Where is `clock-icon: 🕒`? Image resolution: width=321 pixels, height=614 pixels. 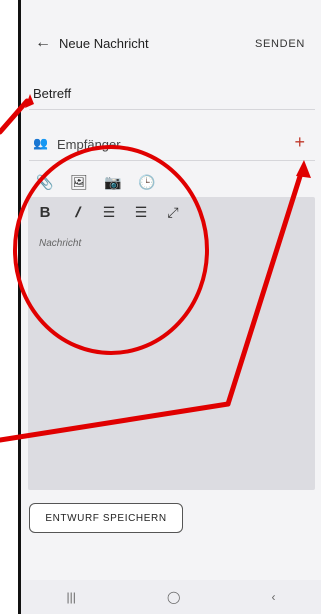 clock-icon: 🕒 is located at coordinates (147, 182).